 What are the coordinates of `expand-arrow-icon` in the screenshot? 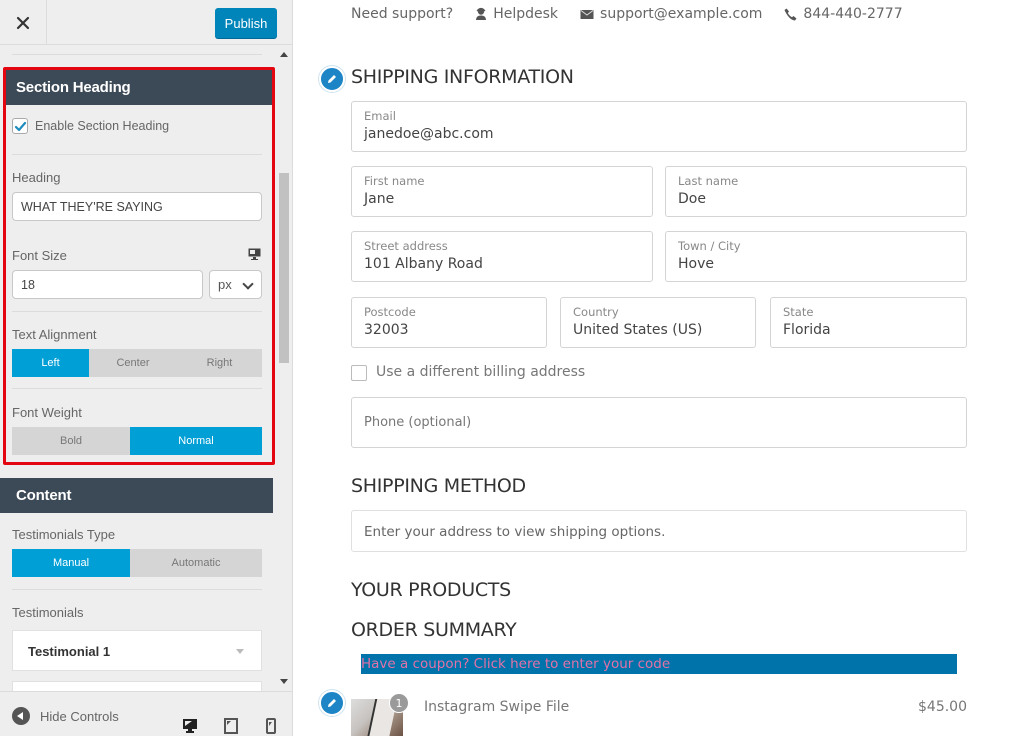 It's located at (240, 651).